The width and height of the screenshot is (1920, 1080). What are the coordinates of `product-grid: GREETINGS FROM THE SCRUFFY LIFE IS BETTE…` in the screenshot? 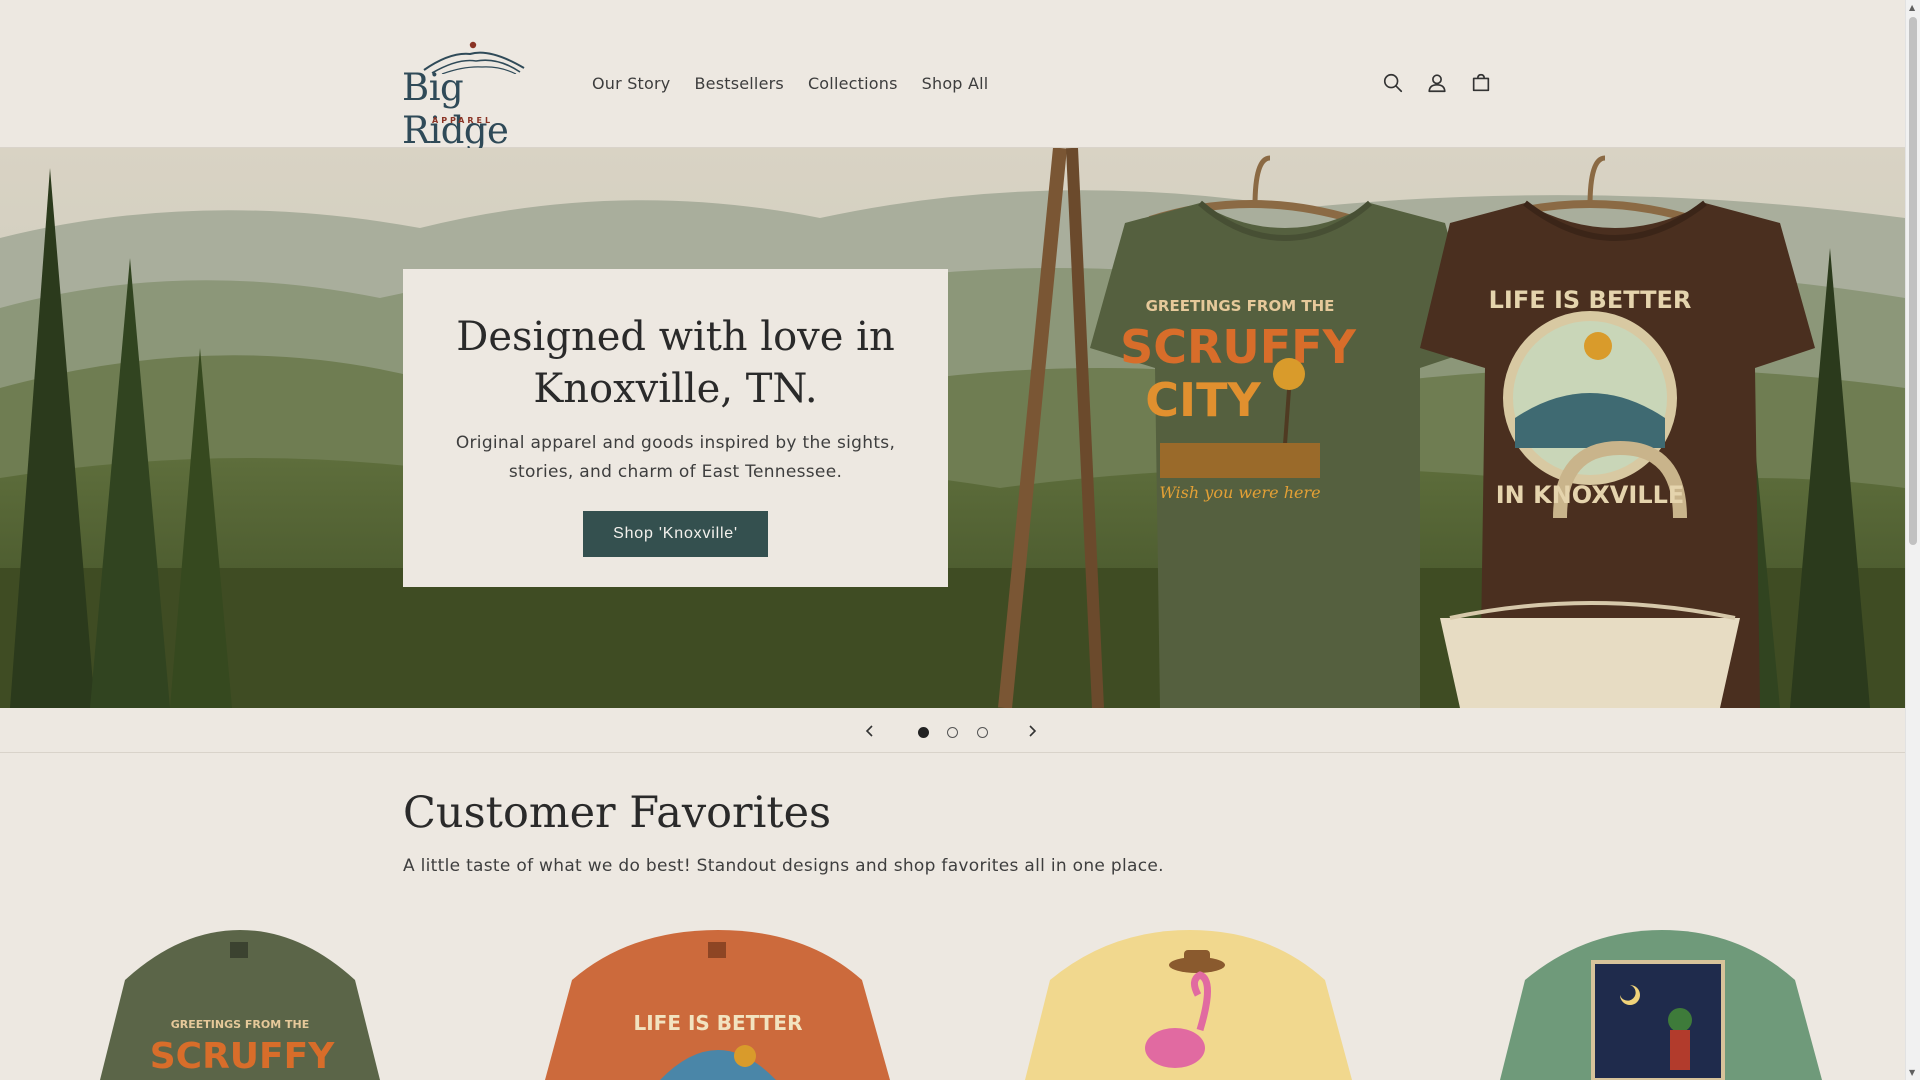 It's located at (952, 1000).